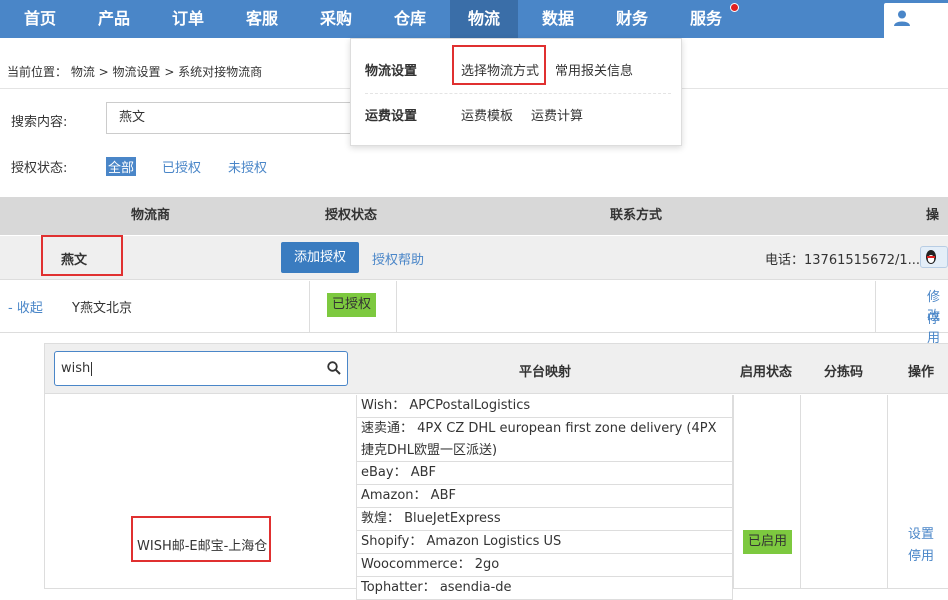 Image resolution: width=948 pixels, height=600 pixels. I want to click on menu-item-freight-calc: 运费计算, so click(557, 114).